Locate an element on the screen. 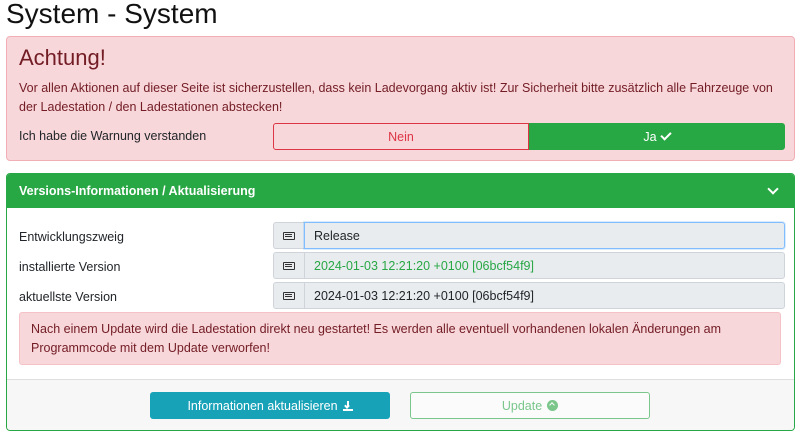 Image resolution: width=800 pixels, height=435 pixels. download-icon is located at coordinates (347, 405).